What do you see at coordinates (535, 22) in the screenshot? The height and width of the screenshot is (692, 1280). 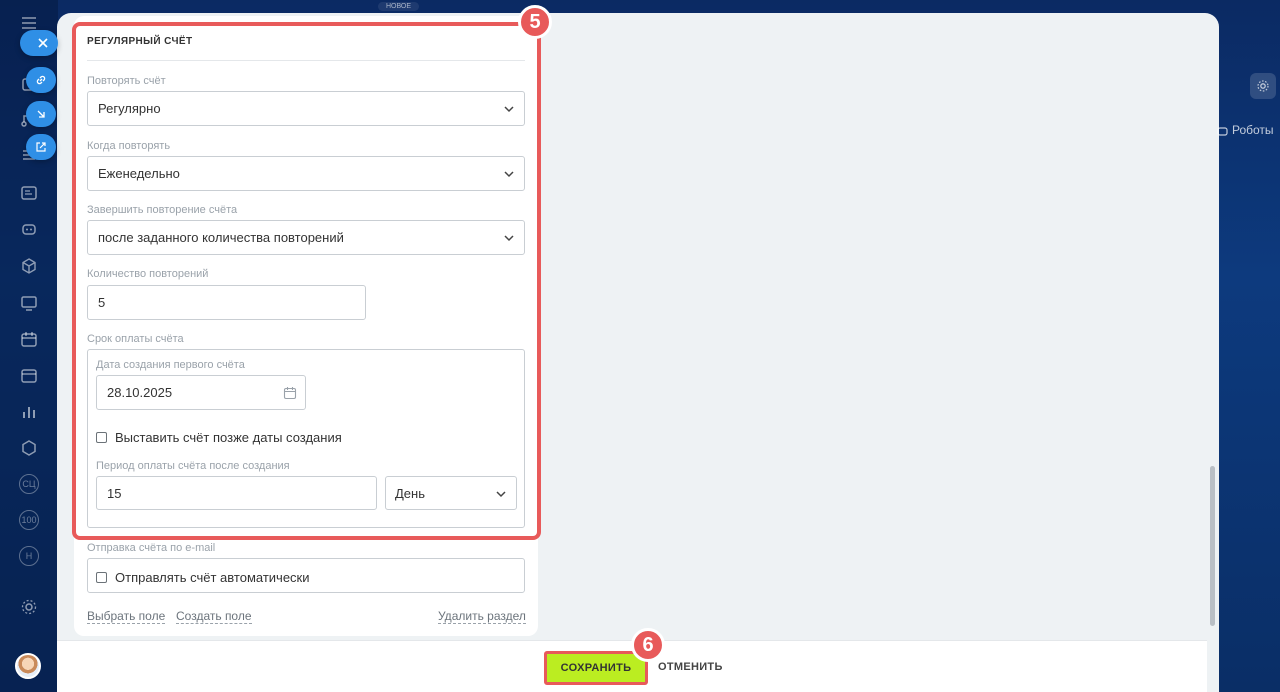 I see `step-badge-5: 5` at bounding box center [535, 22].